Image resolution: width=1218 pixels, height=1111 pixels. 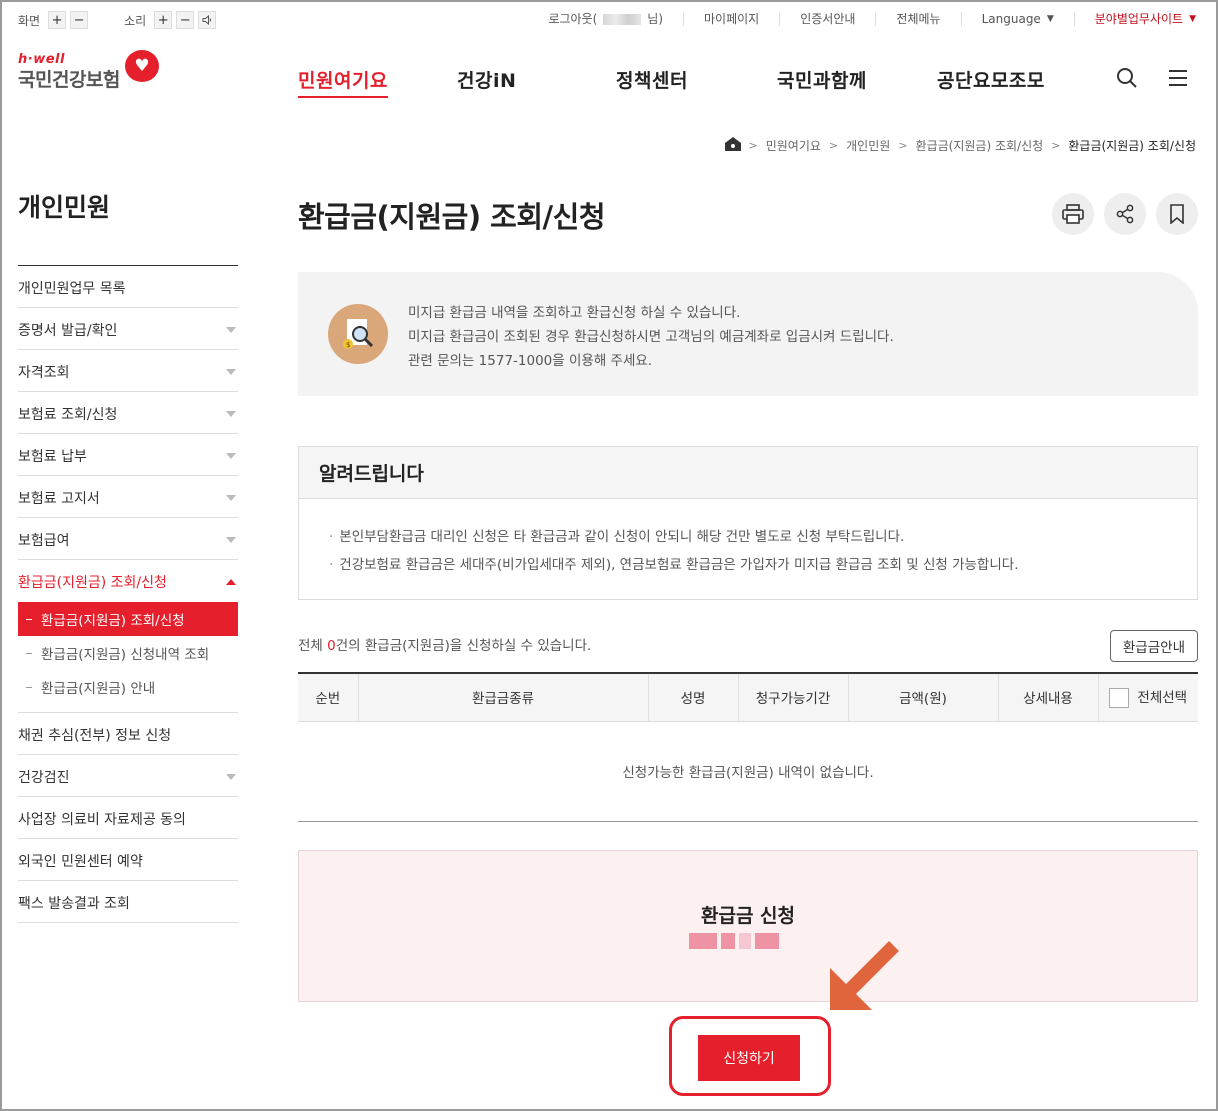 What do you see at coordinates (748, 473) in the screenshot?
I see `inform-title: 알려드립니다` at bounding box center [748, 473].